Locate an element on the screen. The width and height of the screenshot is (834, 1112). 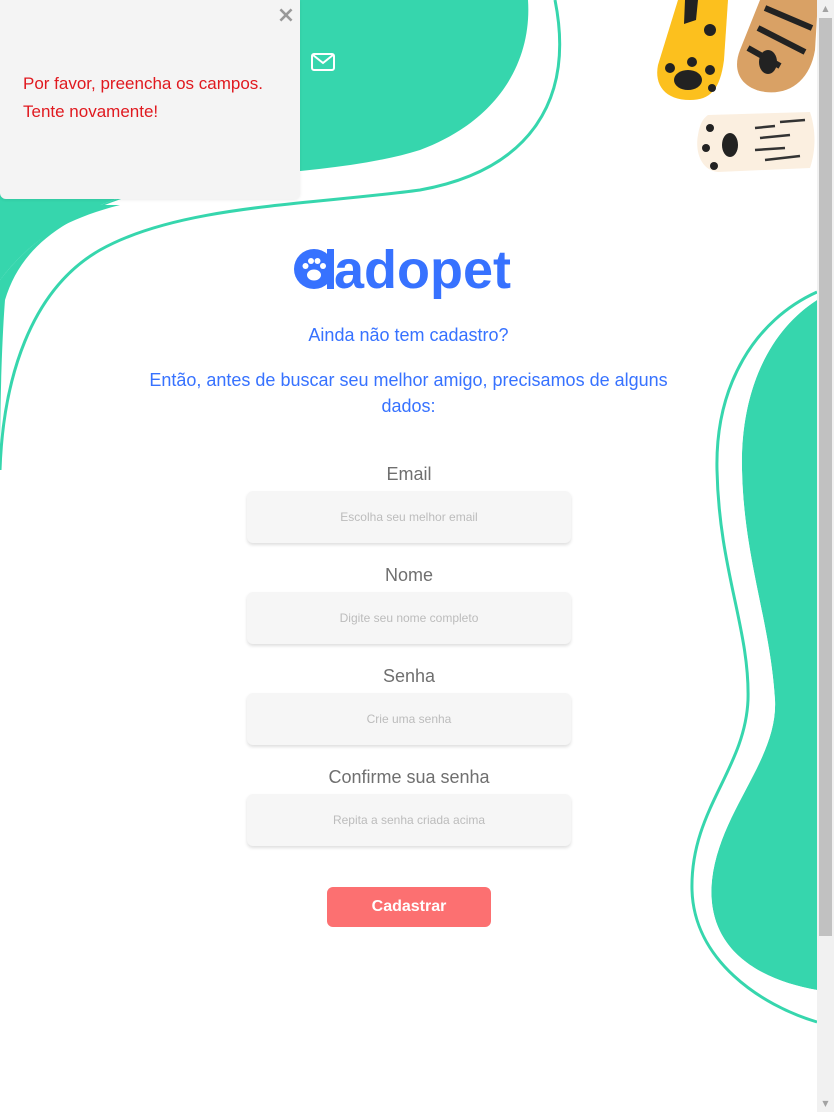
logo-text: adopet is located at coordinates (422, 270).